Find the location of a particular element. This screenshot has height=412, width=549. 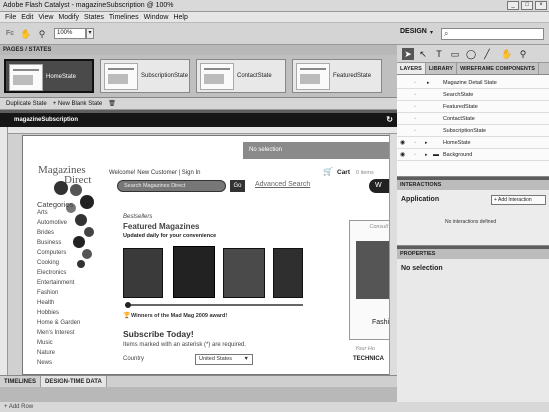

category-link: Home & Garden is located at coordinates (67, 325).